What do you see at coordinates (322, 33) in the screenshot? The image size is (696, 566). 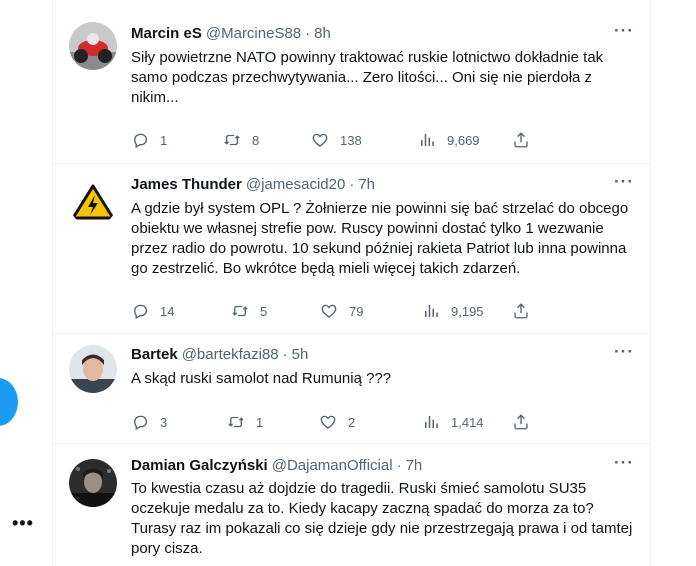 I see `timestamp: 8h` at bounding box center [322, 33].